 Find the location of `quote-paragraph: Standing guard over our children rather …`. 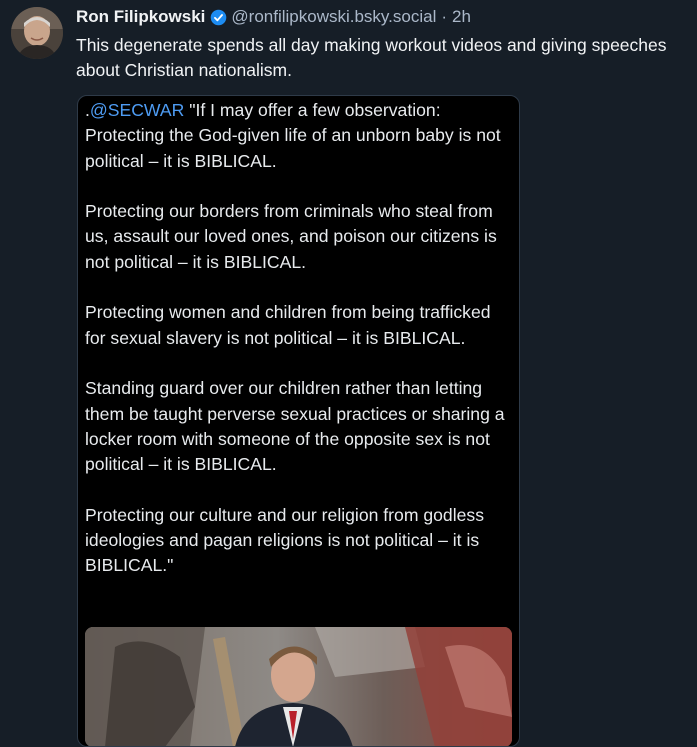

quote-paragraph: Standing guard over our children rather … is located at coordinates (295, 426).